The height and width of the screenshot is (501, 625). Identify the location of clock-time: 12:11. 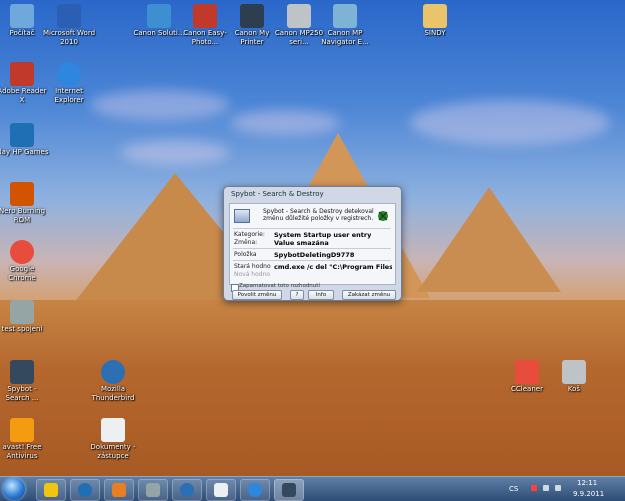
(587, 483).